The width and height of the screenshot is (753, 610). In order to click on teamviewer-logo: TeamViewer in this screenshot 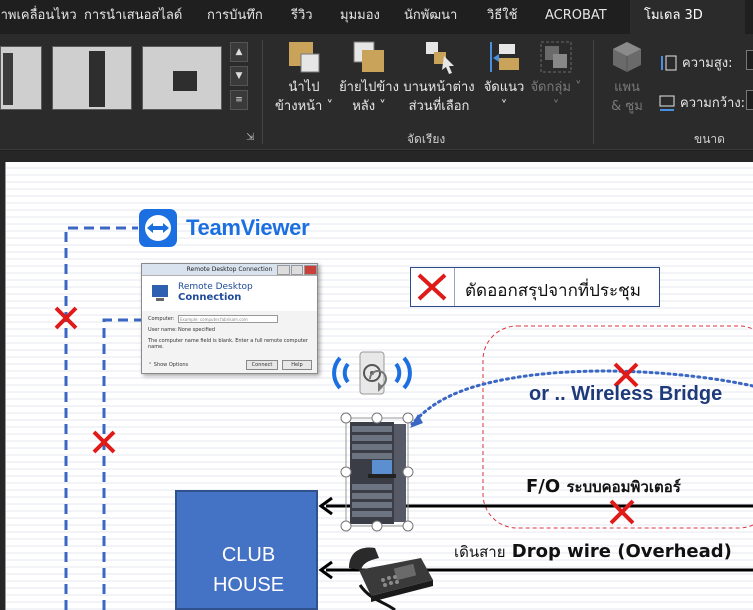, I will do `click(230, 228)`.